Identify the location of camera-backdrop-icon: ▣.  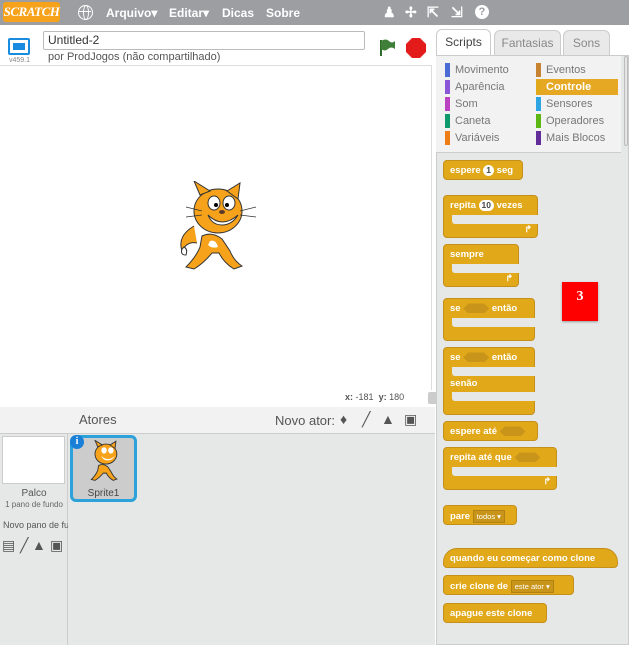
(56, 545).